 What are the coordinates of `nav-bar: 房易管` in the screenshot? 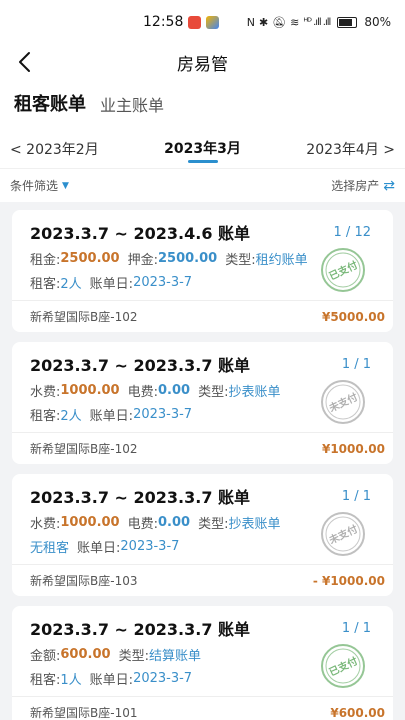 It's located at (202, 62).